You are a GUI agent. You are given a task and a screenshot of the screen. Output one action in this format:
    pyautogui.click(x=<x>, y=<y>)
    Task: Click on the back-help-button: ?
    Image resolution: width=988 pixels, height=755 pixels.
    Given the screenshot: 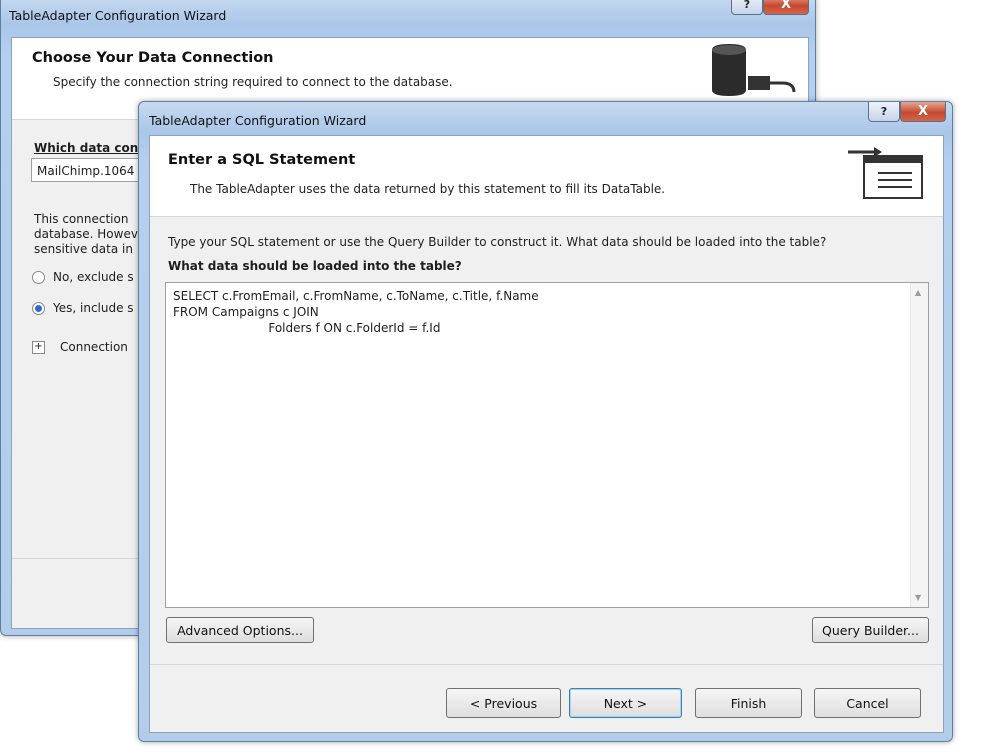 What is the action you would take?
    pyautogui.click(x=747, y=7)
    